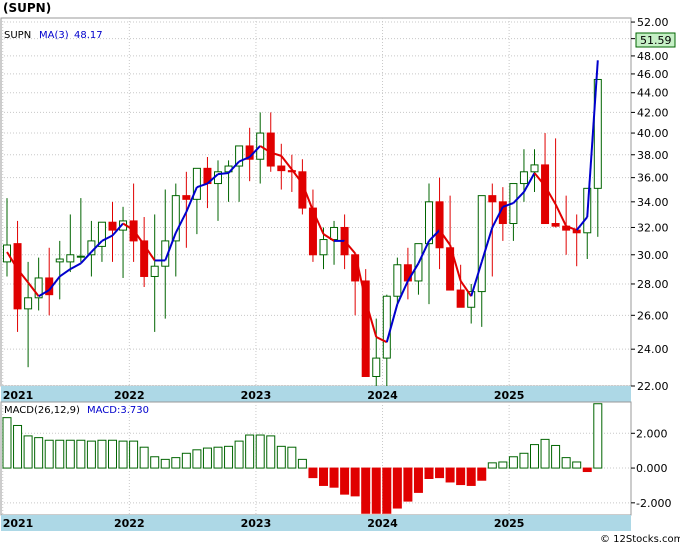  I want to click on price-tick-label: 40.00, so click(653, 133).